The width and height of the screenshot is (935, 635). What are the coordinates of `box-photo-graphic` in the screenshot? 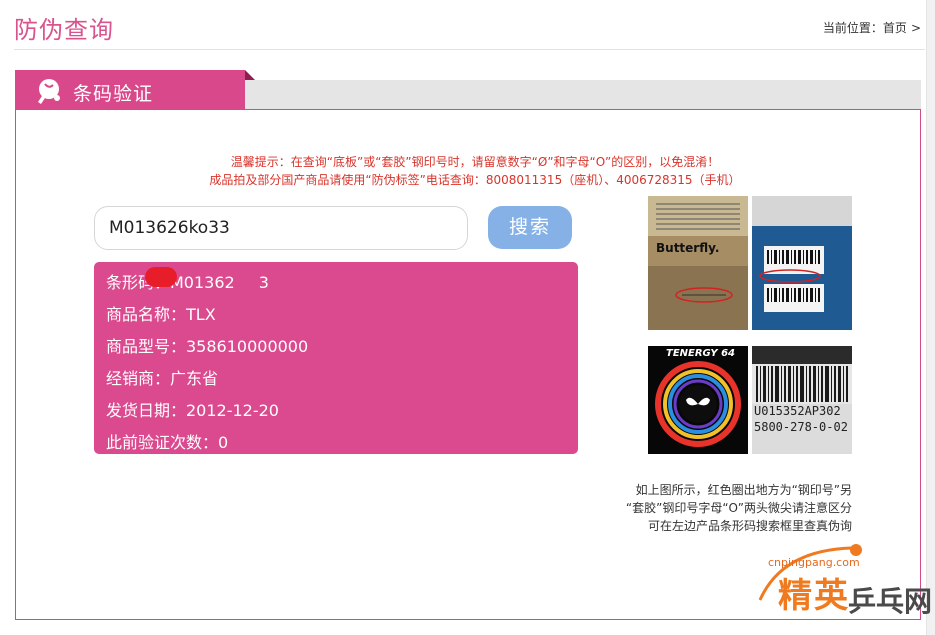 It's located at (802, 263).